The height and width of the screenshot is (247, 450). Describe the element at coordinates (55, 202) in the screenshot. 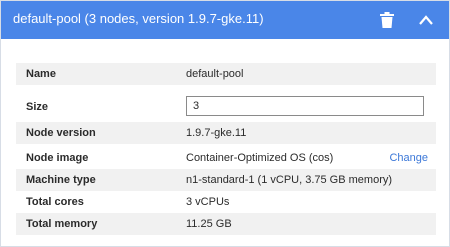

I see `total-cores-label: Total cores` at that location.